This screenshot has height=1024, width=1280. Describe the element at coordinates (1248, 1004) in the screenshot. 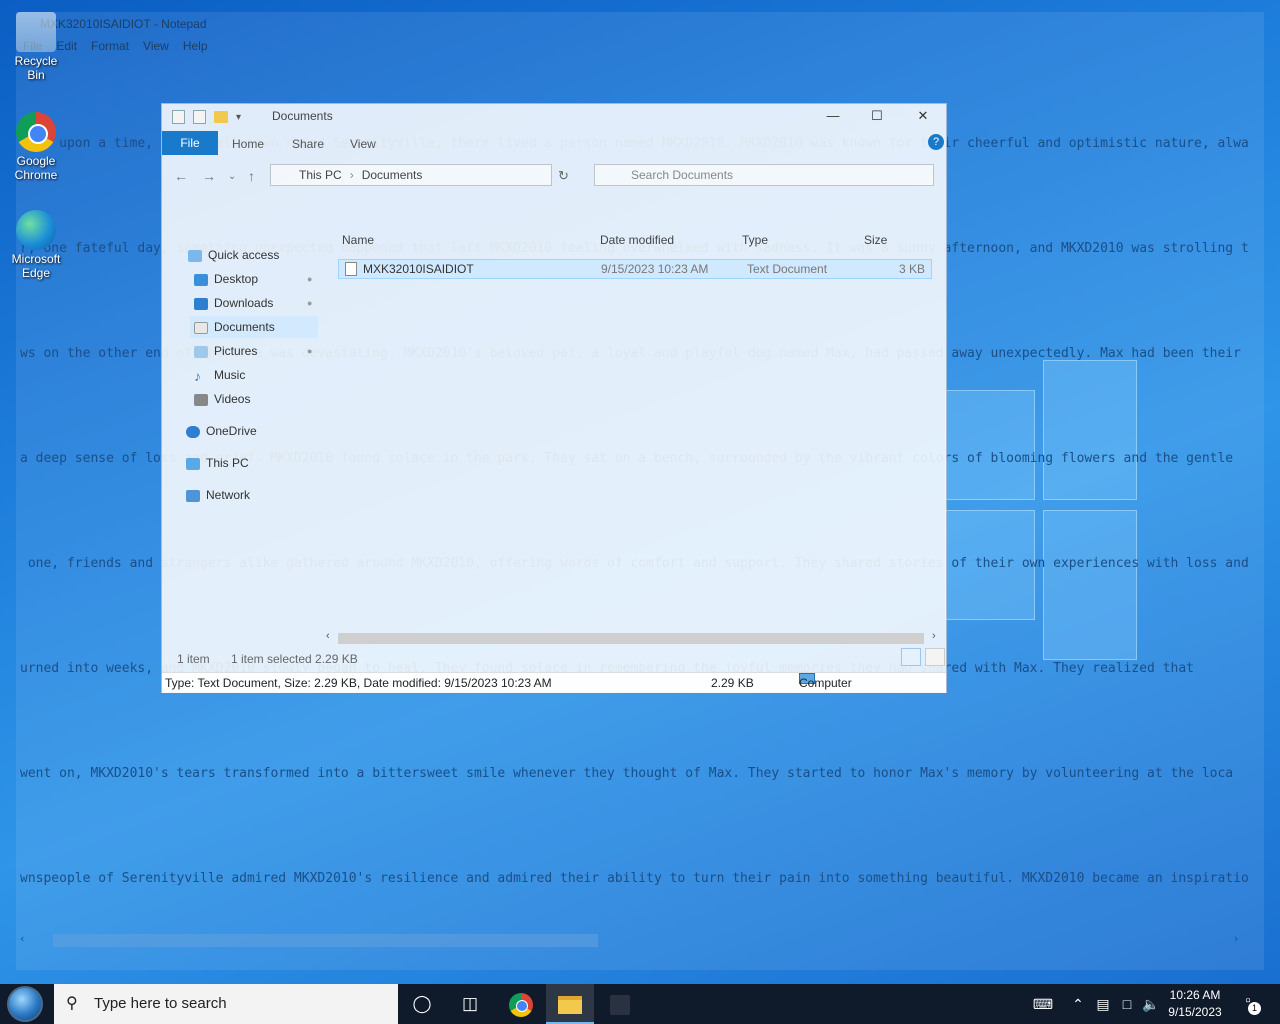

I see `action-center-button: ▫ 1` at that location.